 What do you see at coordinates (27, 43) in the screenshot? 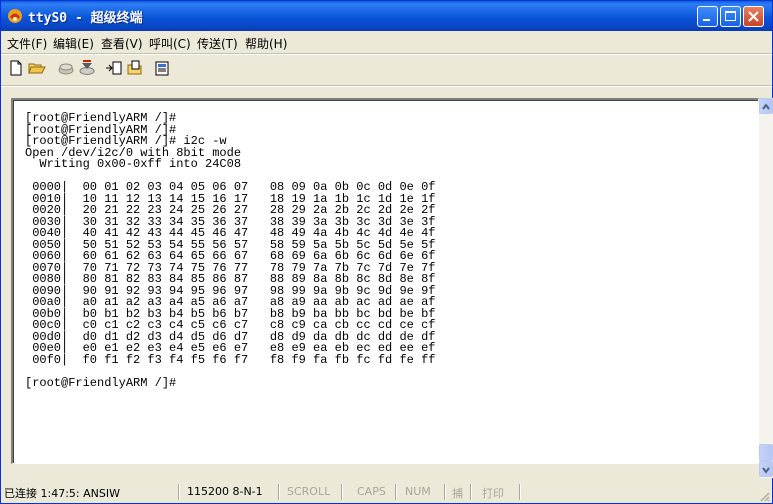
I see `menu-file: 文件(F)` at bounding box center [27, 43].